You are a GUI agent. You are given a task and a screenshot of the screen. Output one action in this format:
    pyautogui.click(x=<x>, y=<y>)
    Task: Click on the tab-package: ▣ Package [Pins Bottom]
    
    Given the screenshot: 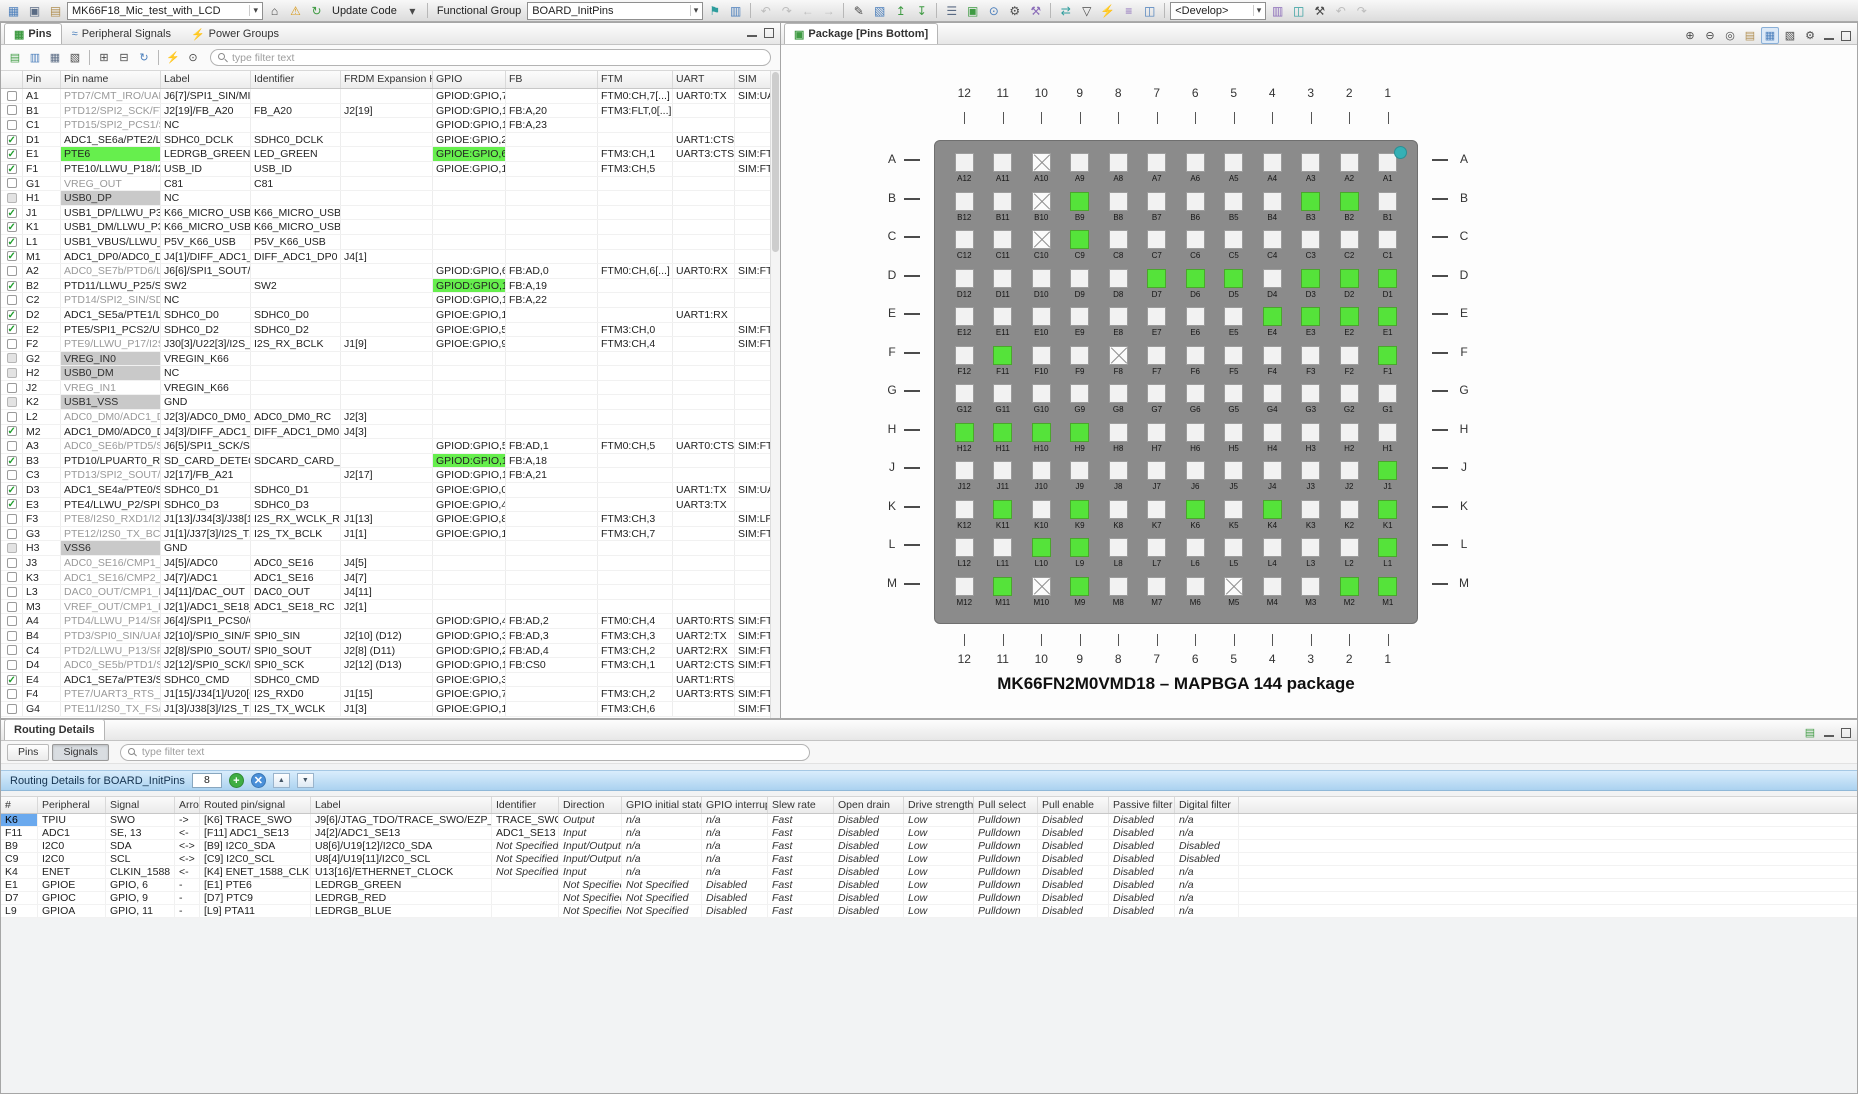 What is the action you would take?
    pyautogui.click(x=861, y=33)
    